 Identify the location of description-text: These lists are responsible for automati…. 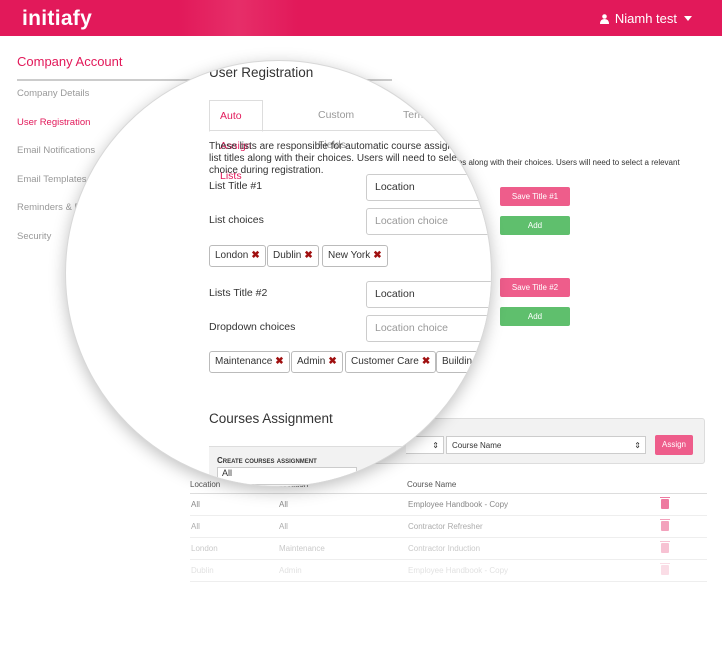
(350, 158).